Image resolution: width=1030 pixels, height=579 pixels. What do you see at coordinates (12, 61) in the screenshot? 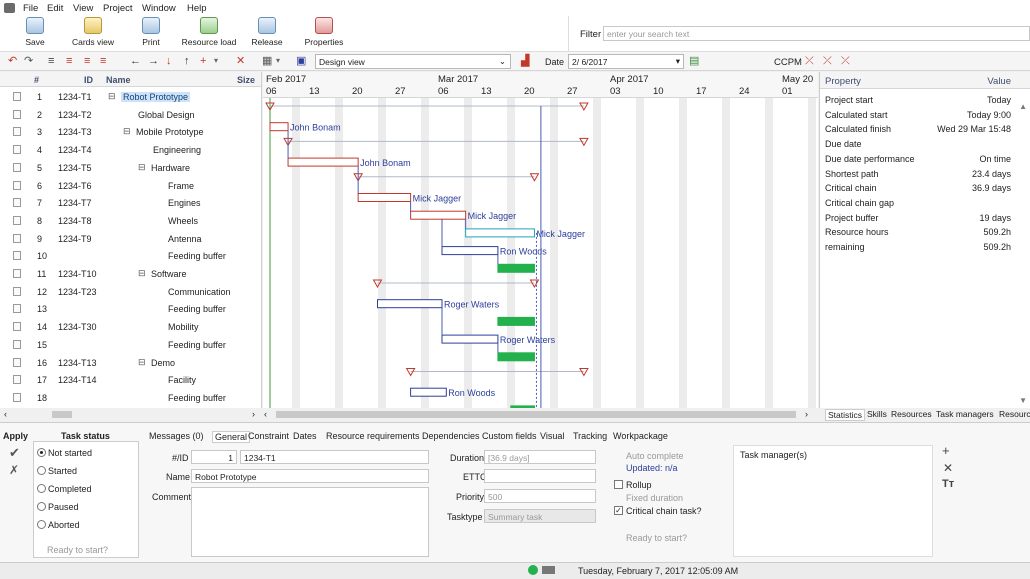
I see `undo-icon: ↶` at bounding box center [12, 61].